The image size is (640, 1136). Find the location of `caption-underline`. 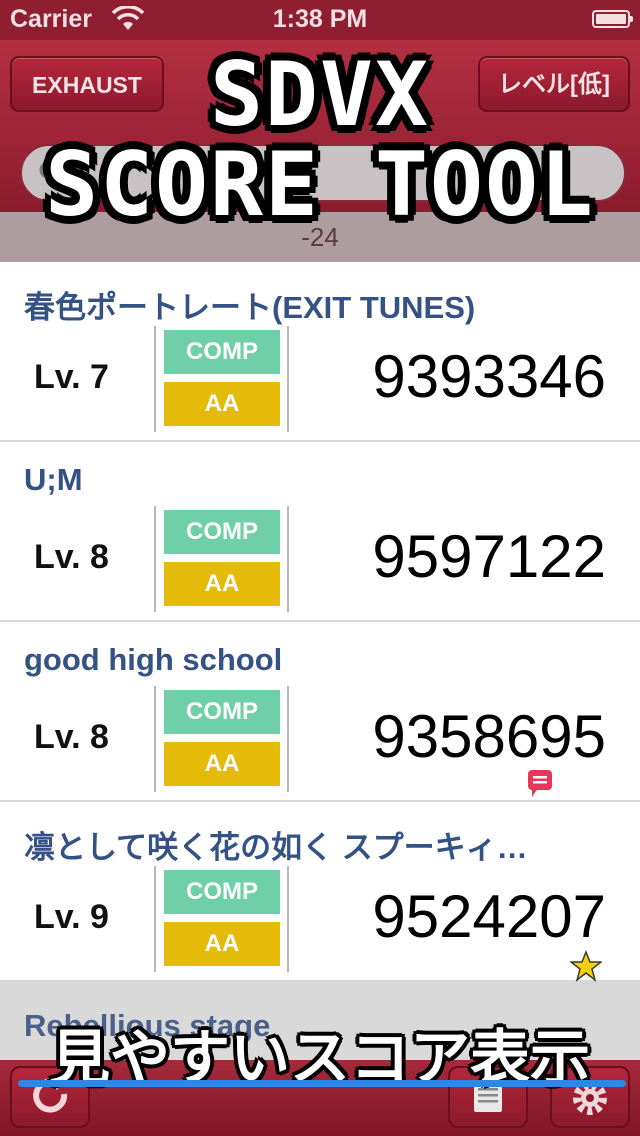

caption-underline is located at coordinates (322, 1083).